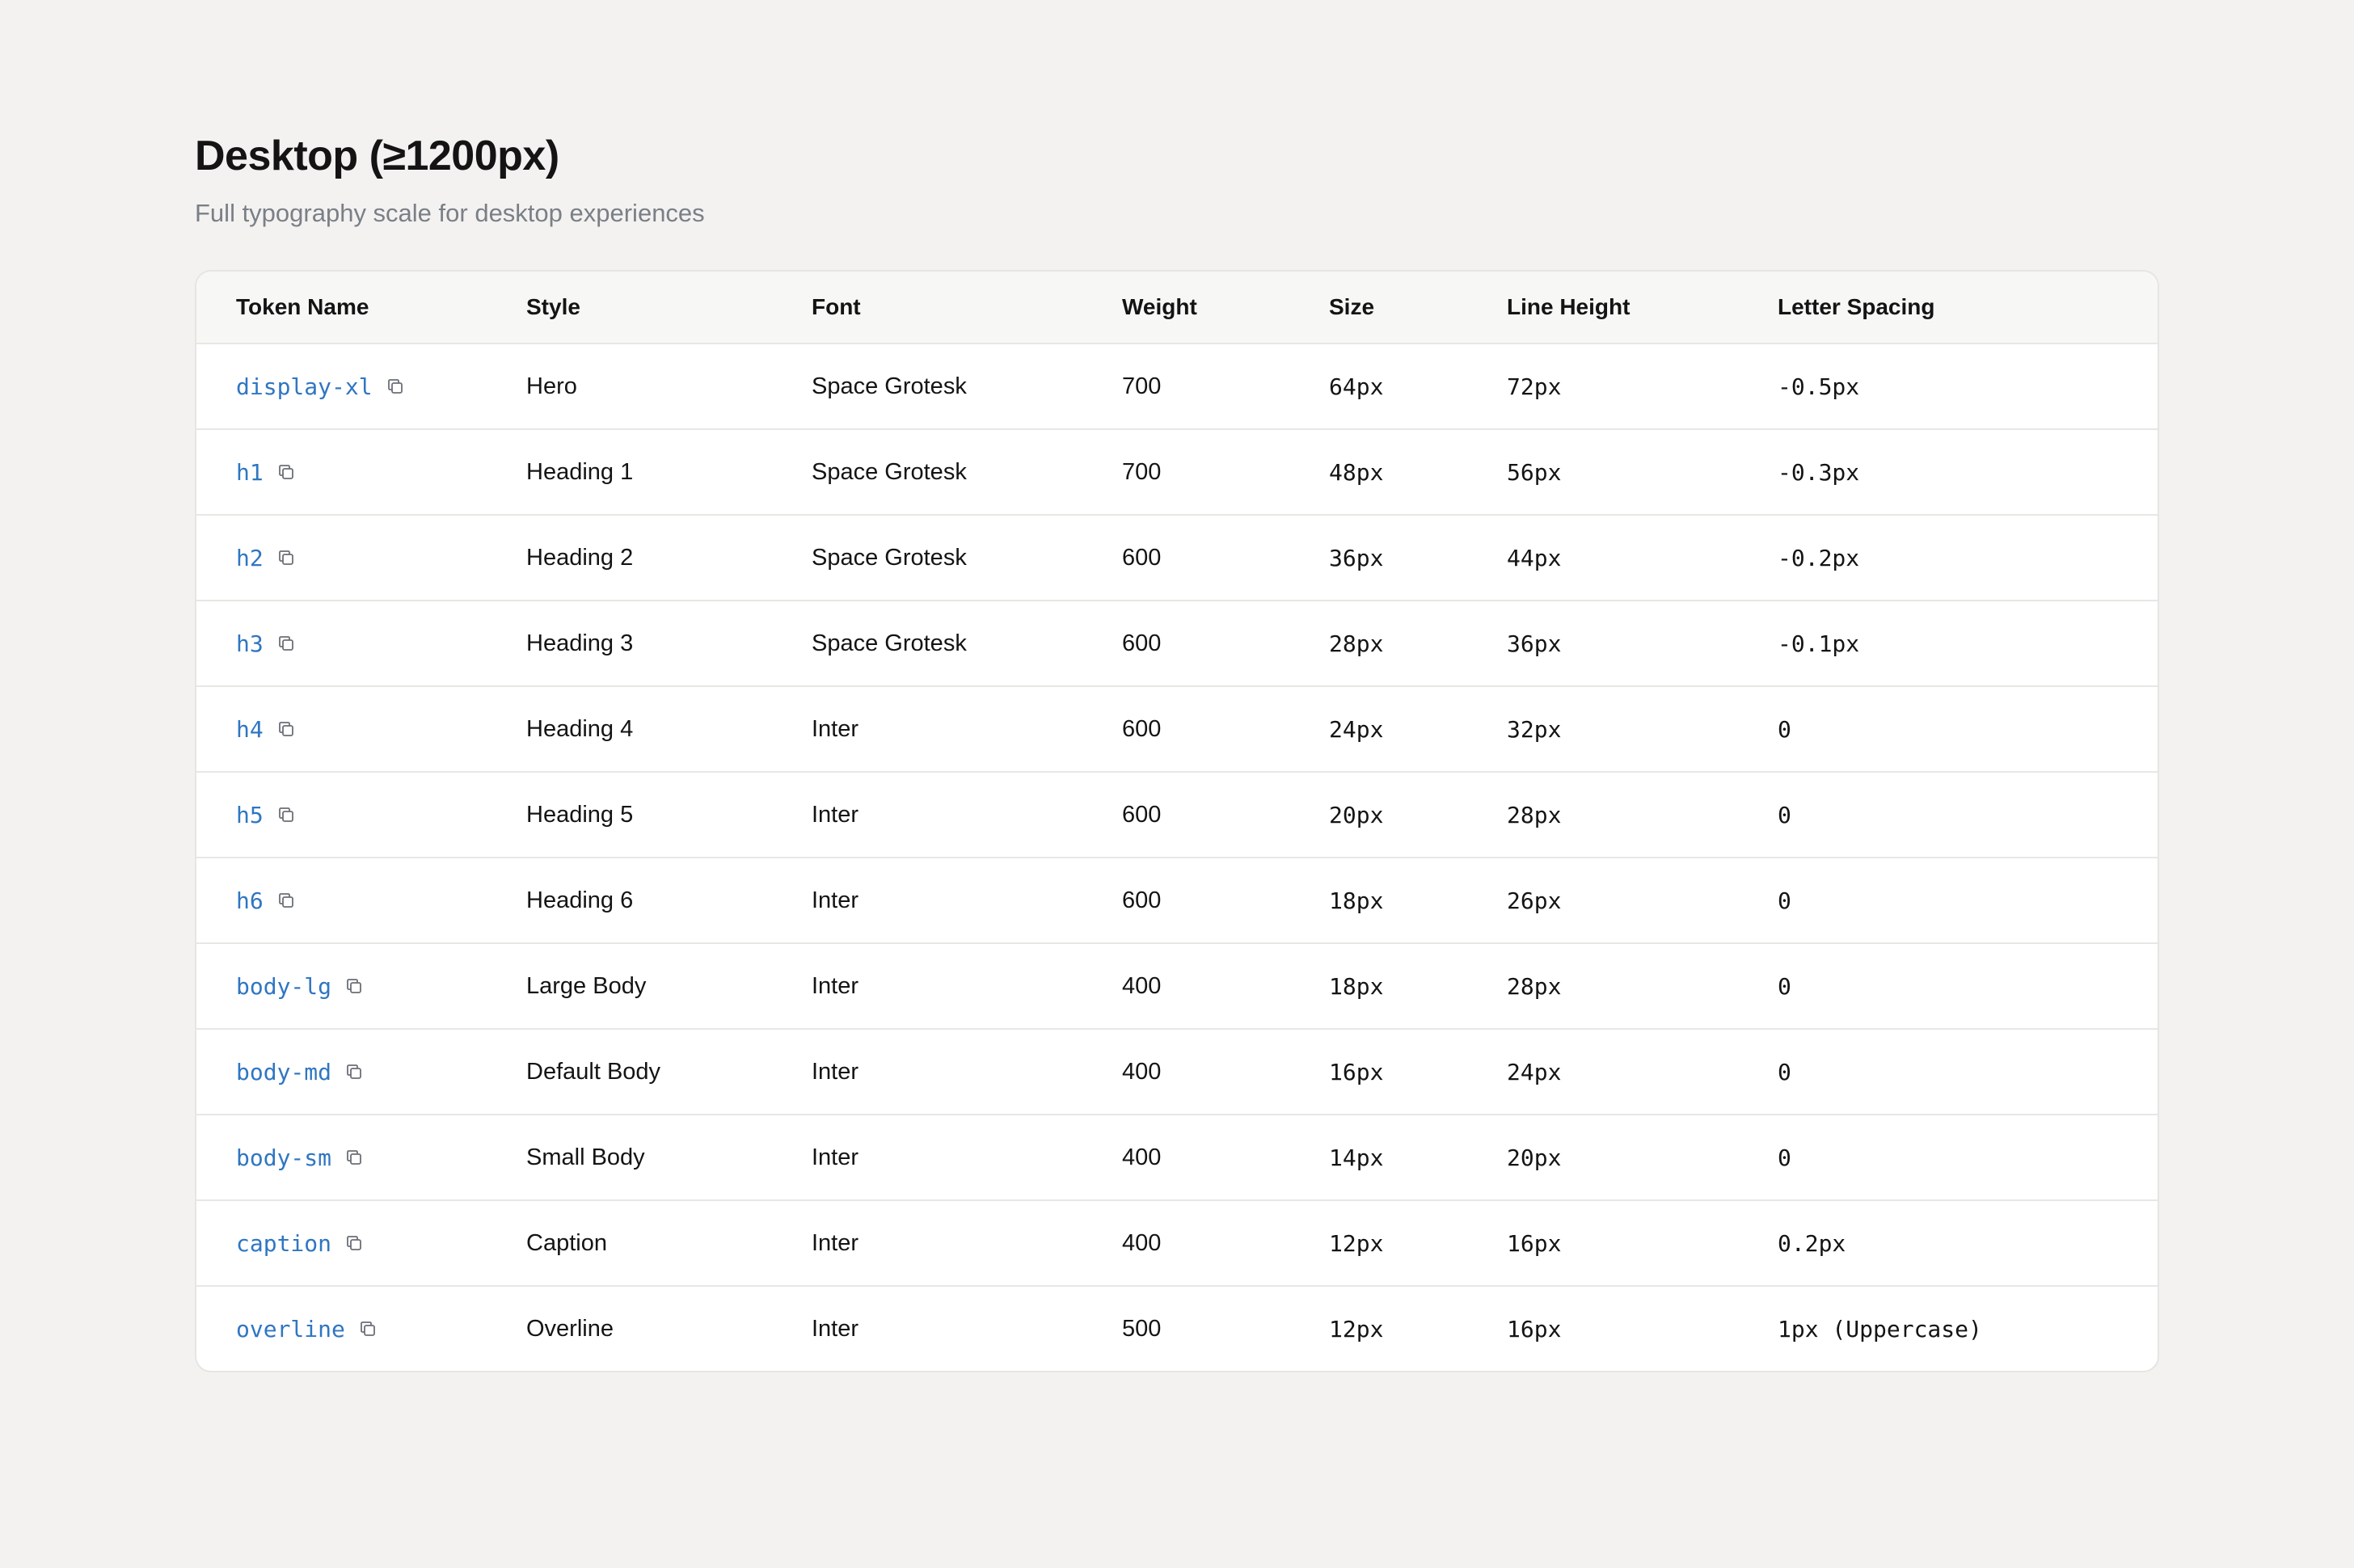 The height and width of the screenshot is (1568, 2354). I want to click on token-cell: caption, so click(361, 1243).